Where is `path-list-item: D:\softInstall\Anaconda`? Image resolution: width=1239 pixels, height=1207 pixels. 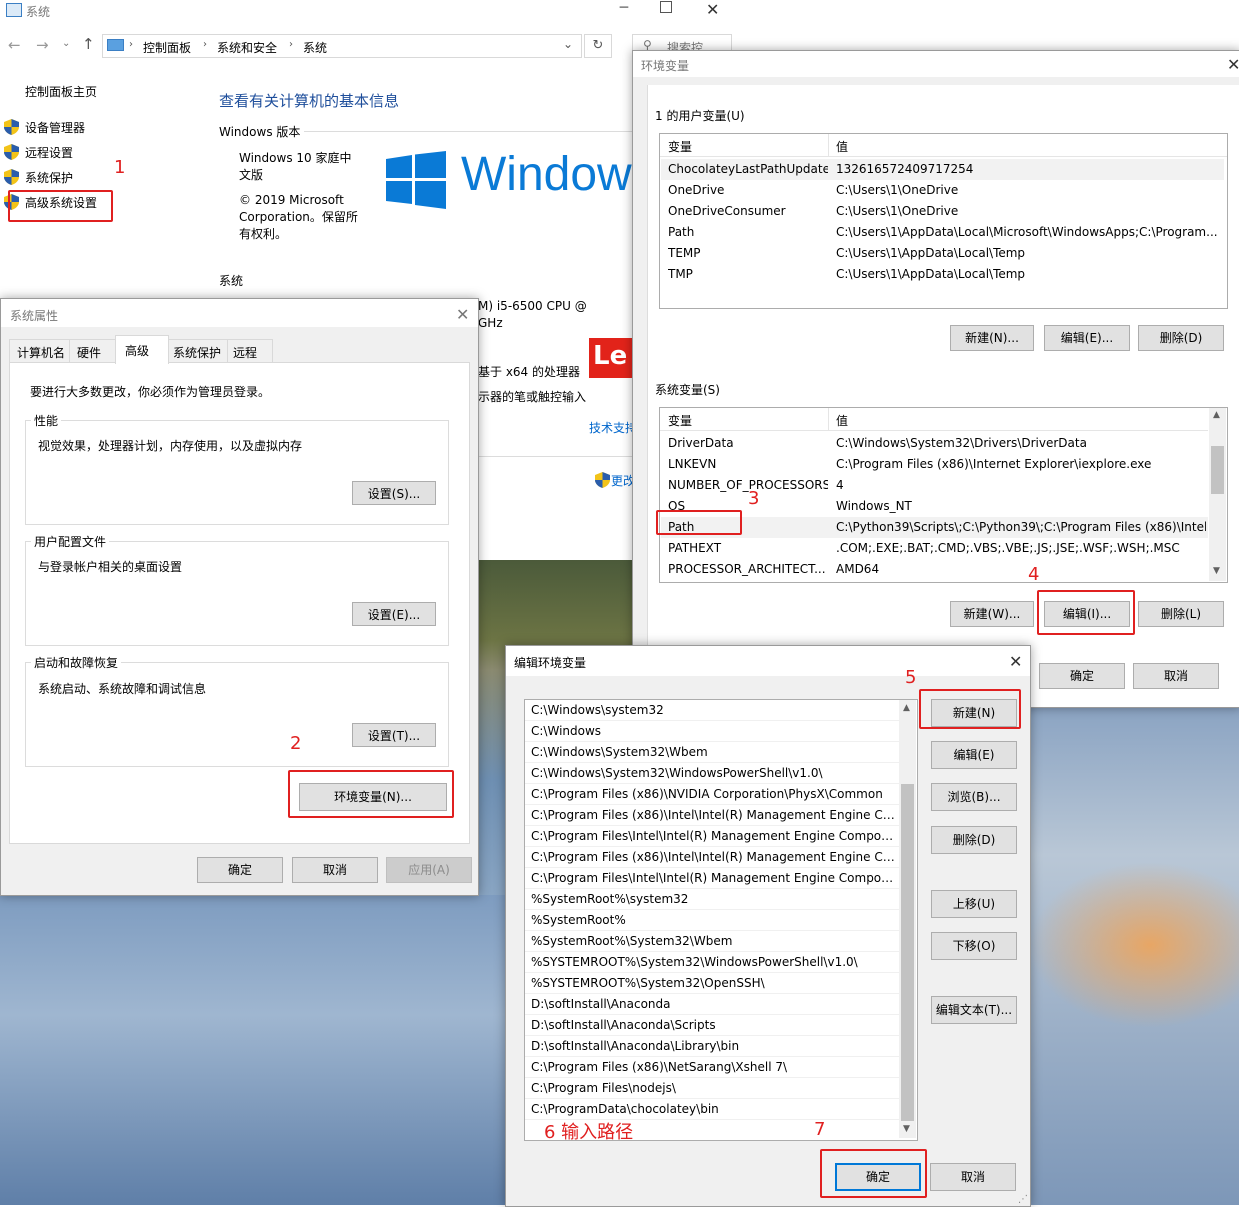 path-list-item: D:\softInstall\Anaconda is located at coordinates (712, 1004).